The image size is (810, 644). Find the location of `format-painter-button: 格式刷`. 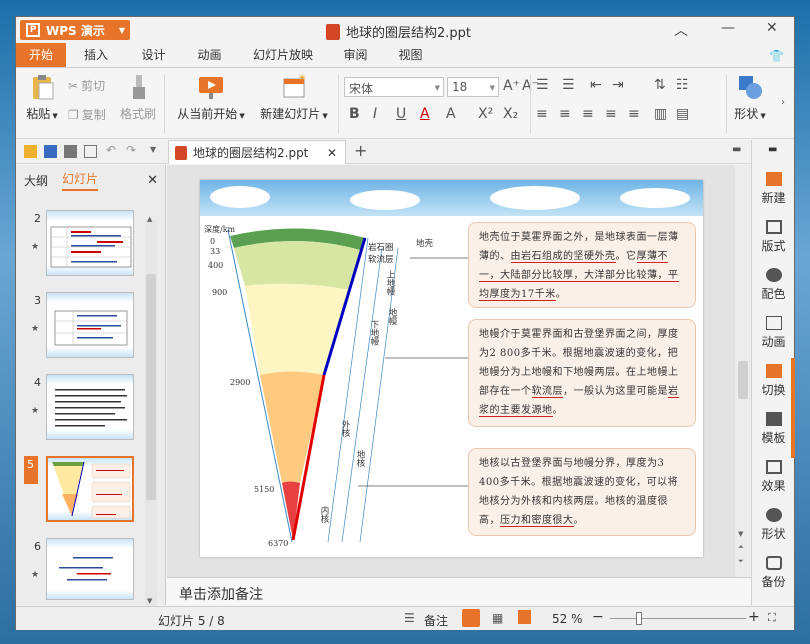

format-painter-button: 格式刷 is located at coordinates (138, 97).